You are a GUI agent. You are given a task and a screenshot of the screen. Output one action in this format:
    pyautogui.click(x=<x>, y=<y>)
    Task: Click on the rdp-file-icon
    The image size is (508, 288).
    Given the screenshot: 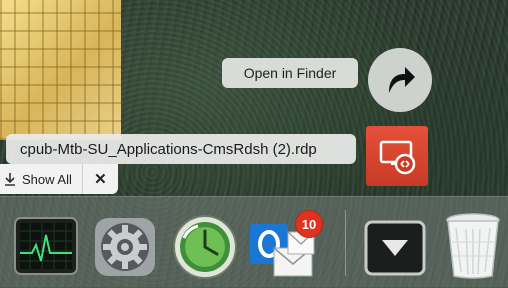 What is the action you would take?
    pyautogui.click(x=397, y=156)
    